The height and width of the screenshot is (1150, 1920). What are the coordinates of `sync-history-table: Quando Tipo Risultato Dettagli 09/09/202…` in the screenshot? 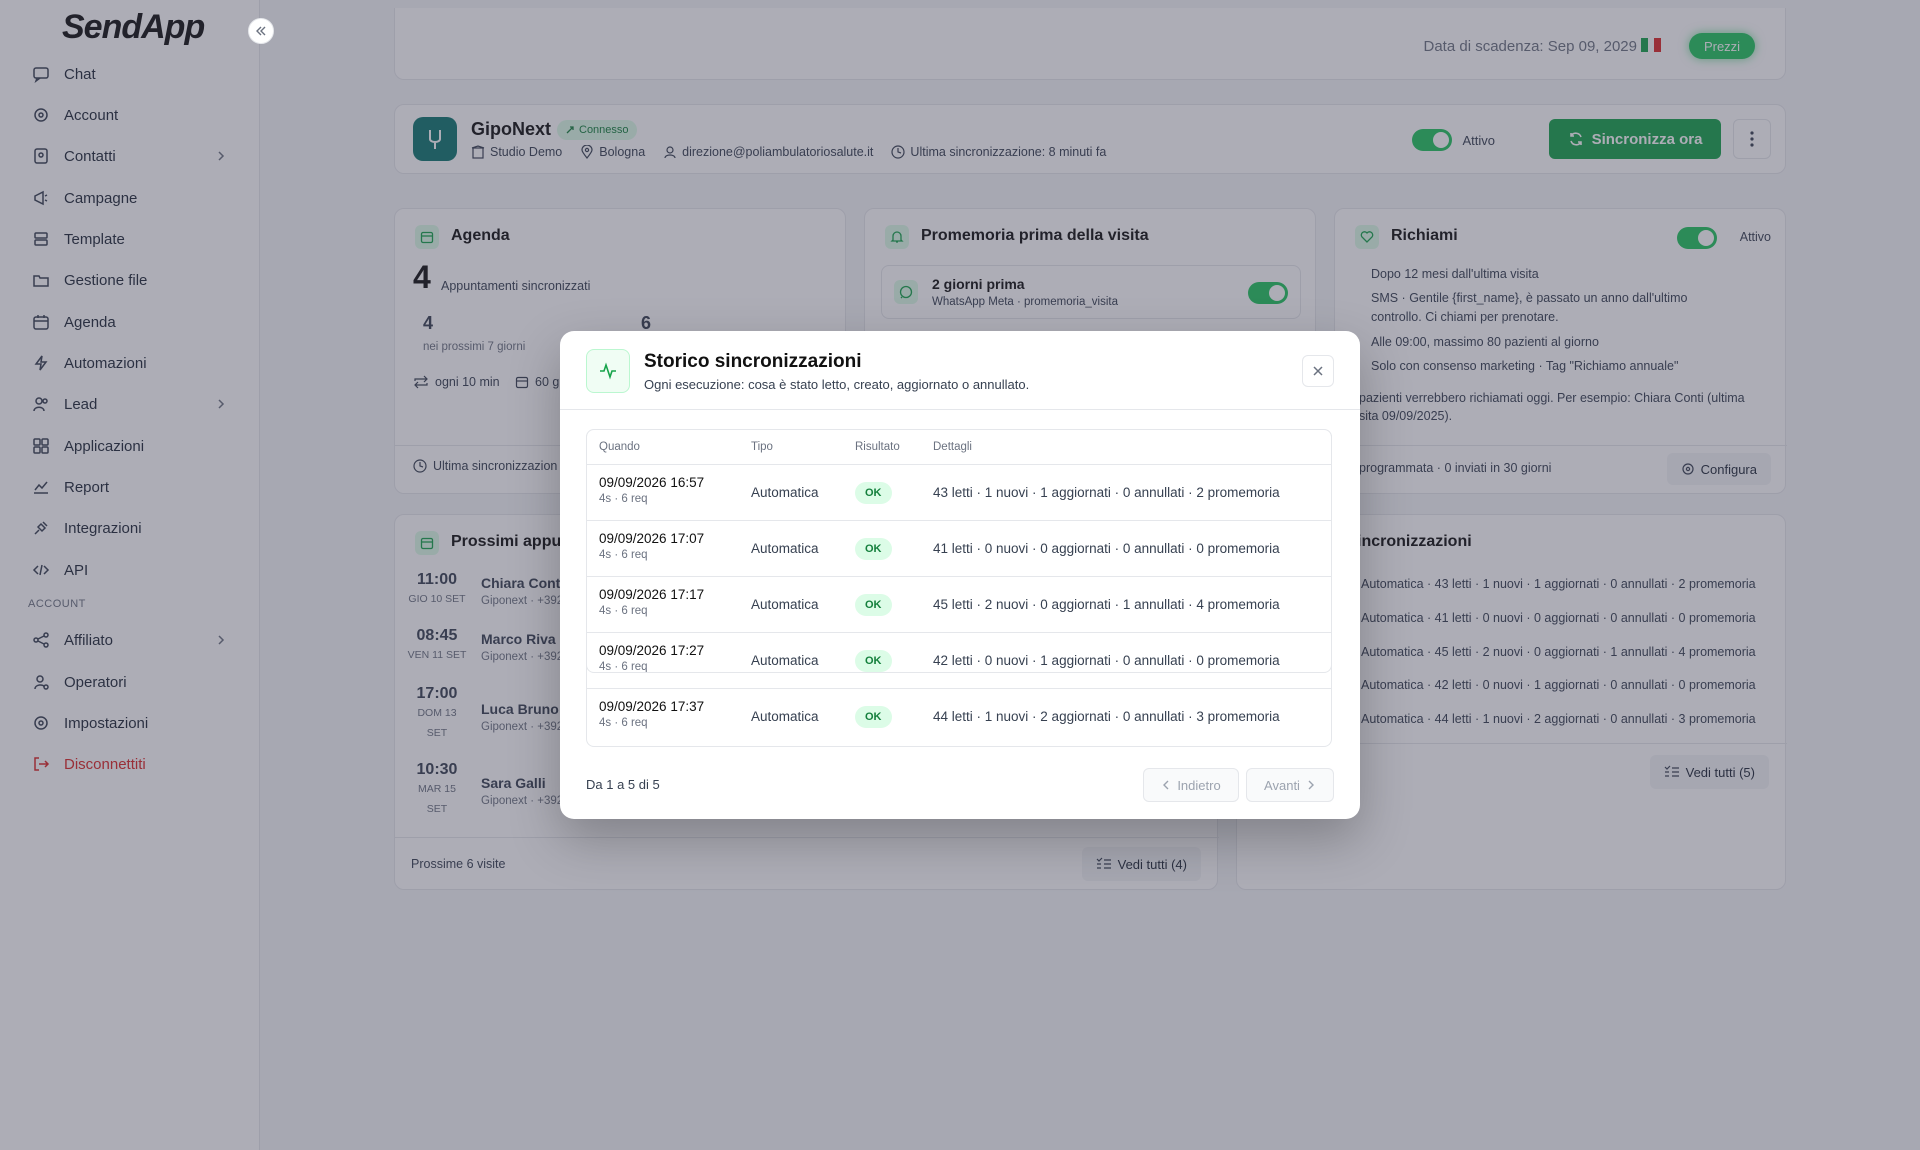 It's located at (959, 551).